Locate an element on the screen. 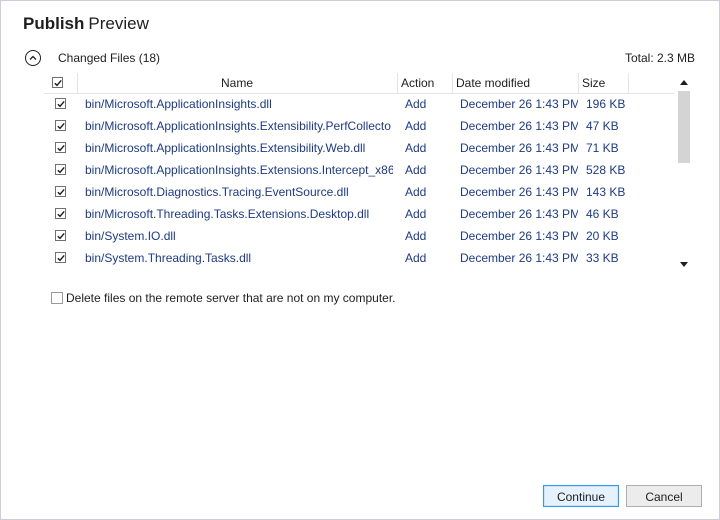 The height and width of the screenshot is (520, 720). select-all-checkbox is located at coordinates (57, 82).